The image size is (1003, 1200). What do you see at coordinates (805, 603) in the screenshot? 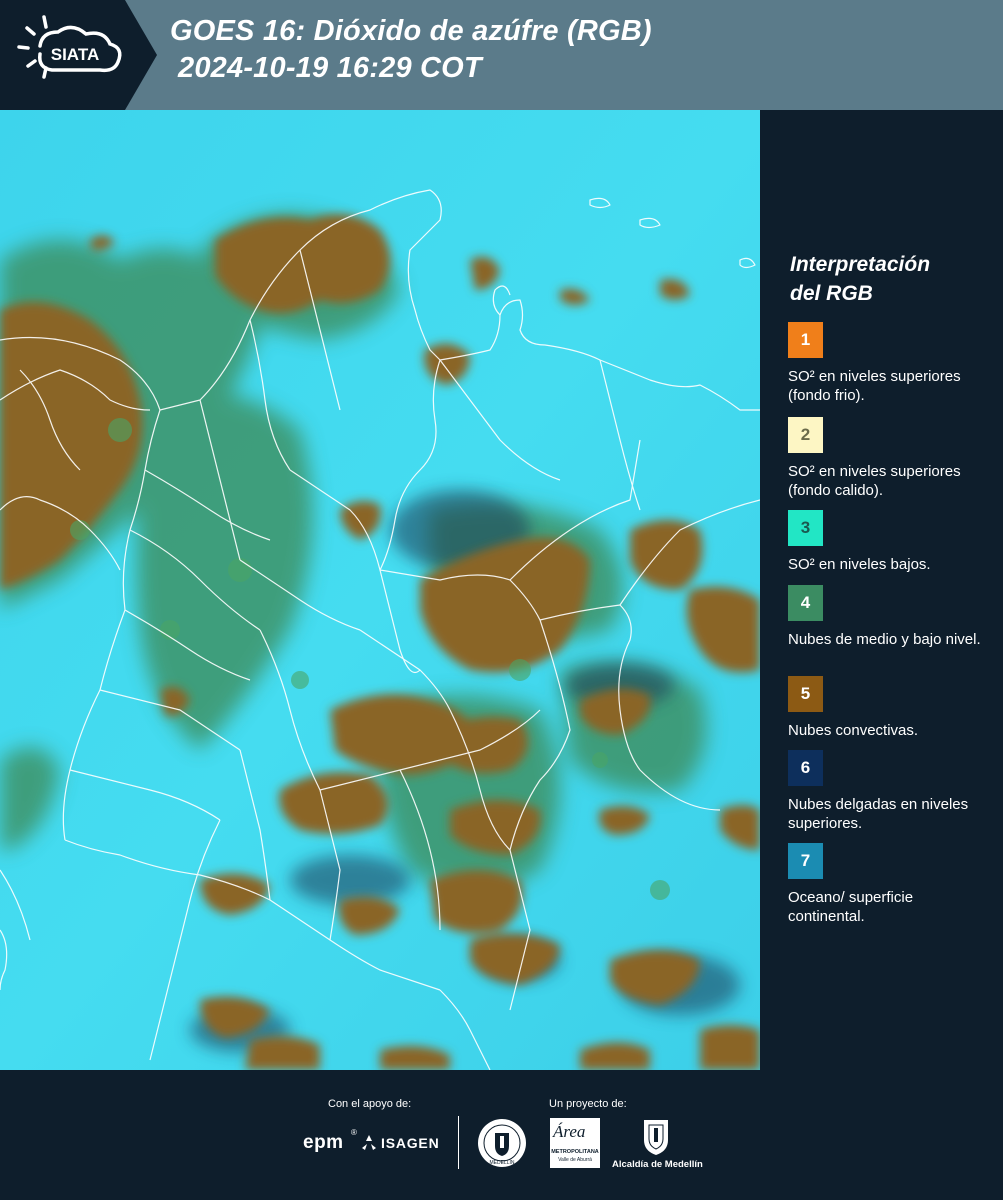
I see `legend-swatch-4: 4` at bounding box center [805, 603].